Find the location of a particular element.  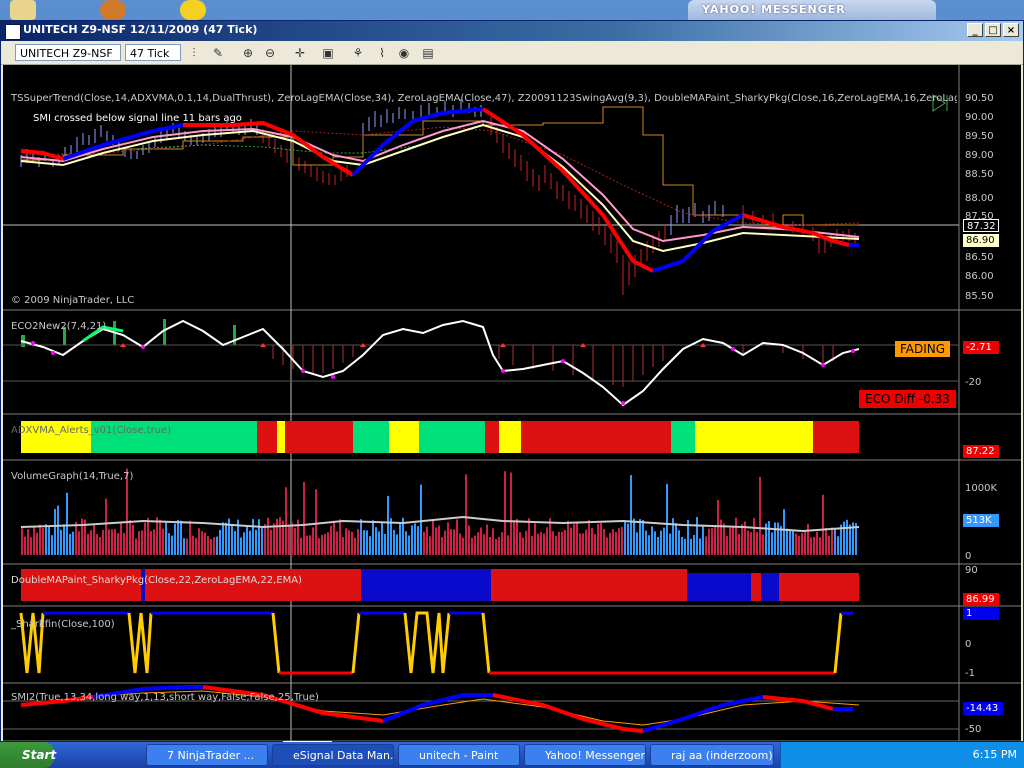

taskbar-item-chat: raj aa (inderzoom) is located at coordinates (712, 755).